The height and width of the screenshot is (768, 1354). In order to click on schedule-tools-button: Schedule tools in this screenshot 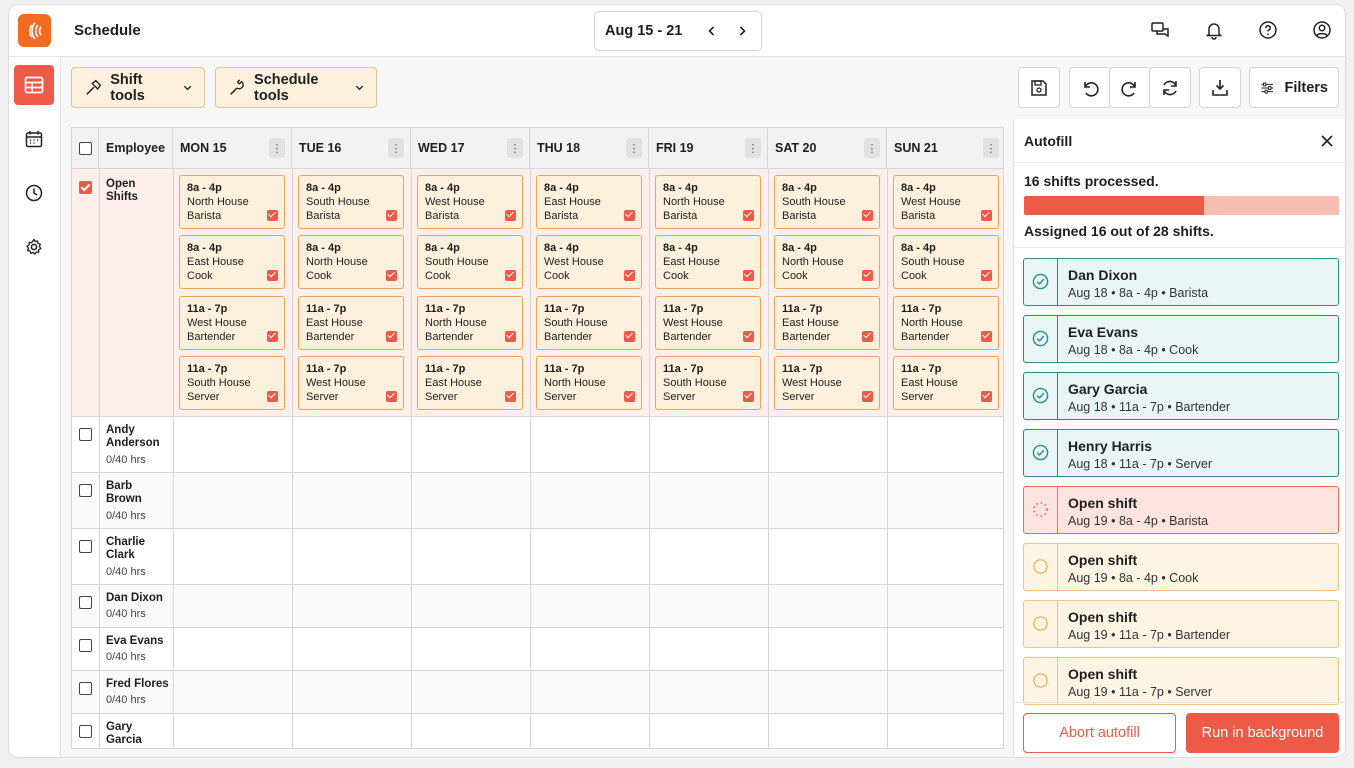, I will do `click(296, 87)`.